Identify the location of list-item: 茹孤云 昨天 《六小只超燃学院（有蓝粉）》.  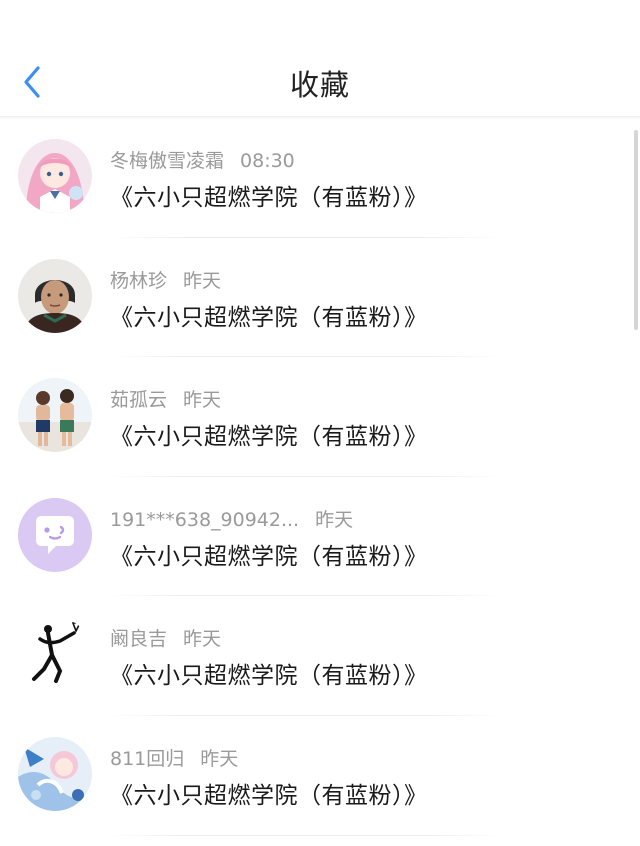
(320, 417).